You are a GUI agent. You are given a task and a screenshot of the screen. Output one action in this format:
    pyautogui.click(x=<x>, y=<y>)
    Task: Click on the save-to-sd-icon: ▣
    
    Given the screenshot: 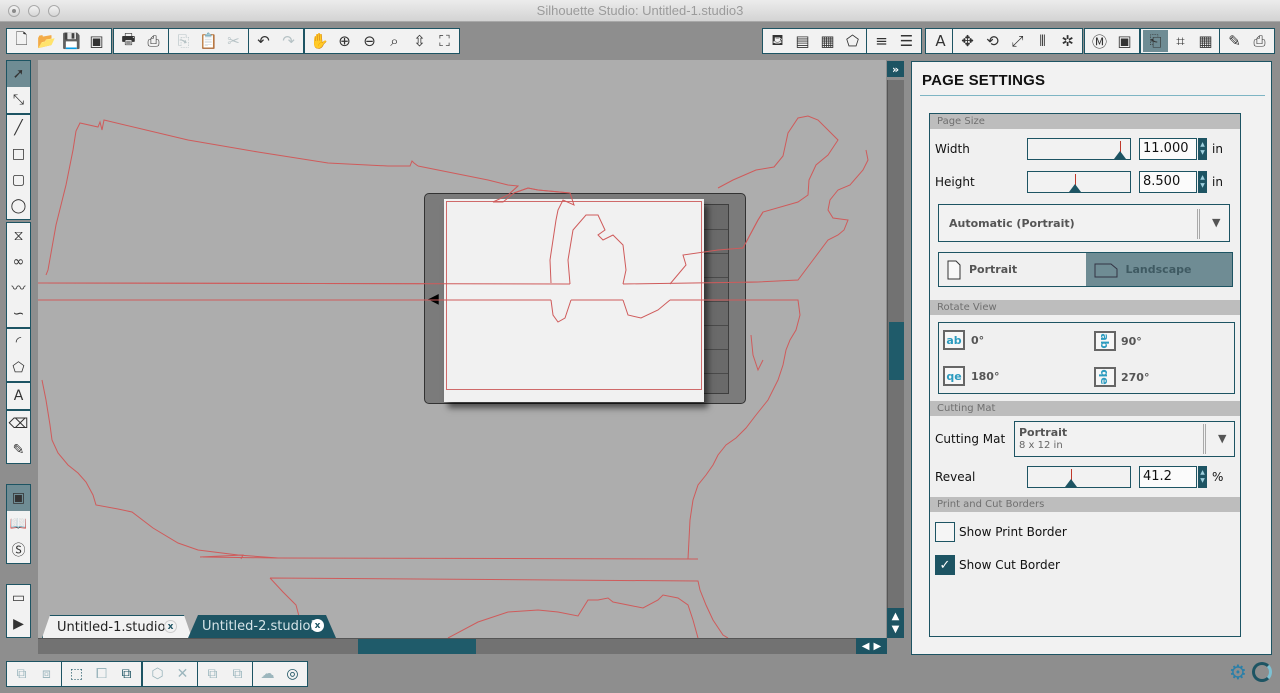 What is the action you would take?
    pyautogui.click(x=96, y=41)
    